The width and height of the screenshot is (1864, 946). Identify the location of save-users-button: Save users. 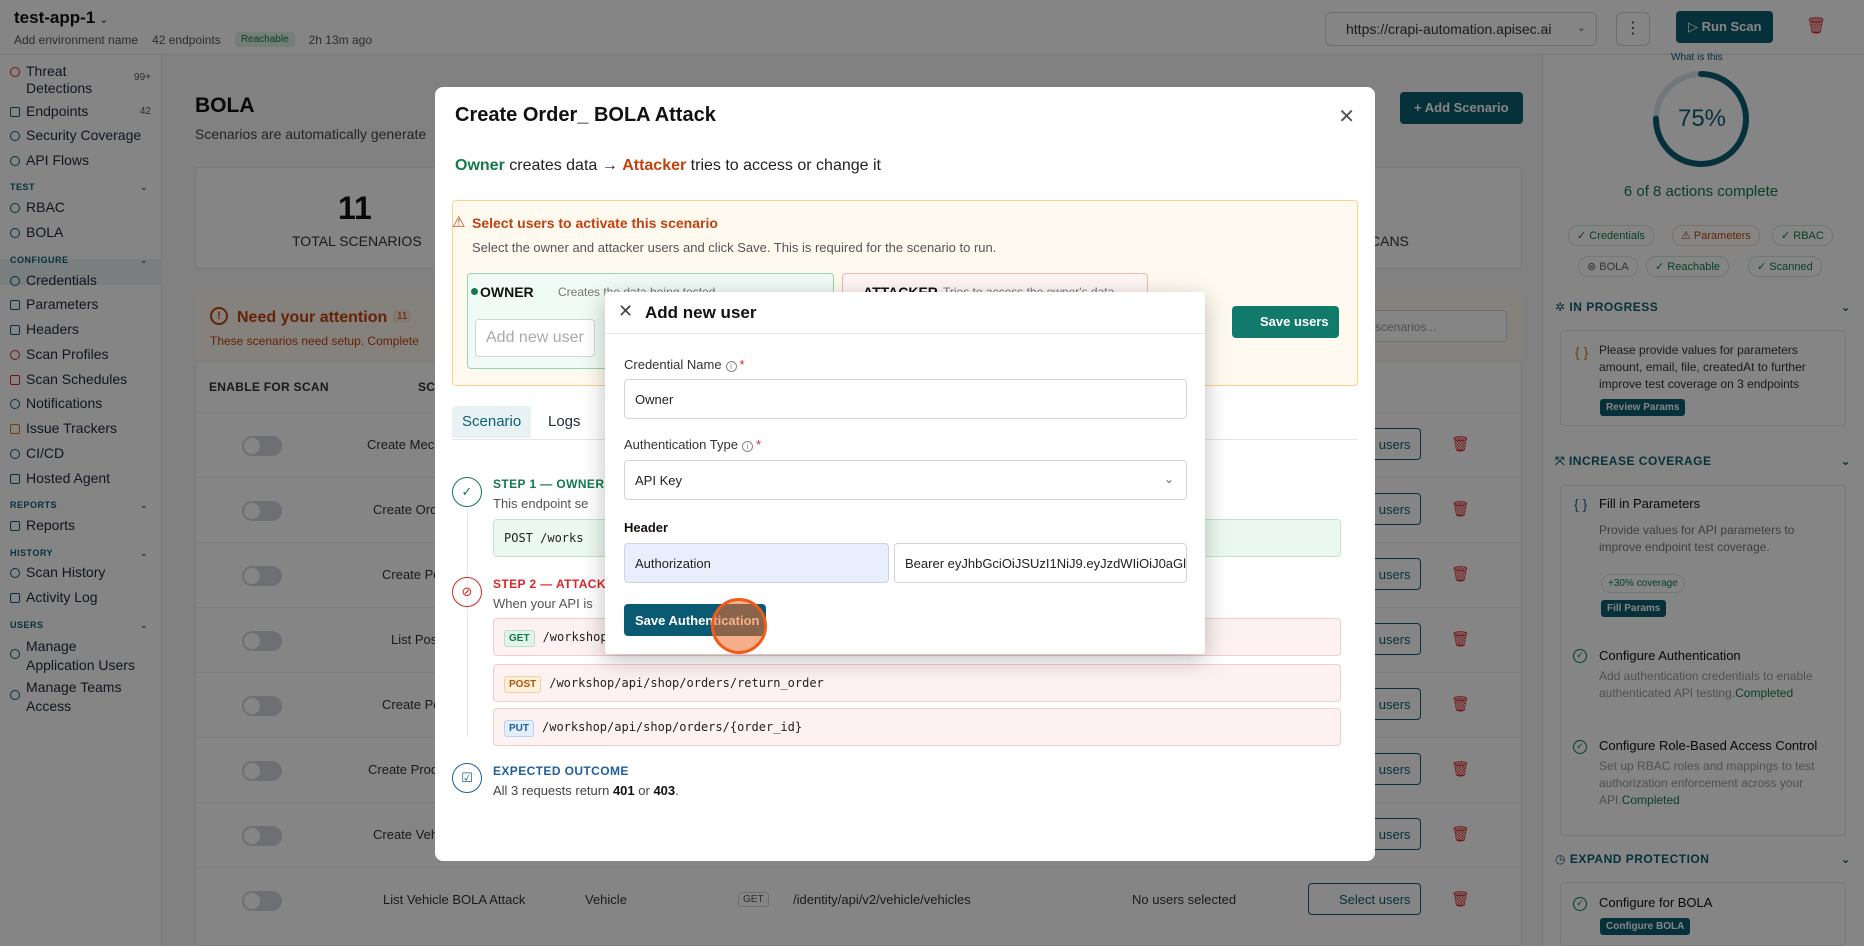
(1285, 322).